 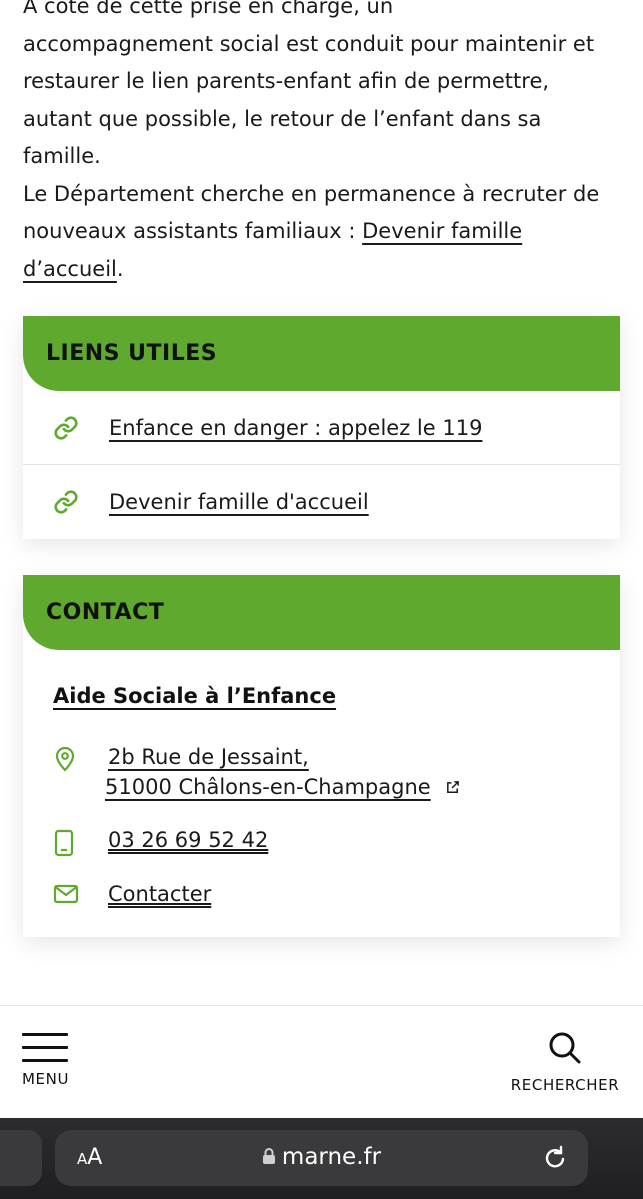 What do you see at coordinates (565, 1050) in the screenshot?
I see `search-icon` at bounding box center [565, 1050].